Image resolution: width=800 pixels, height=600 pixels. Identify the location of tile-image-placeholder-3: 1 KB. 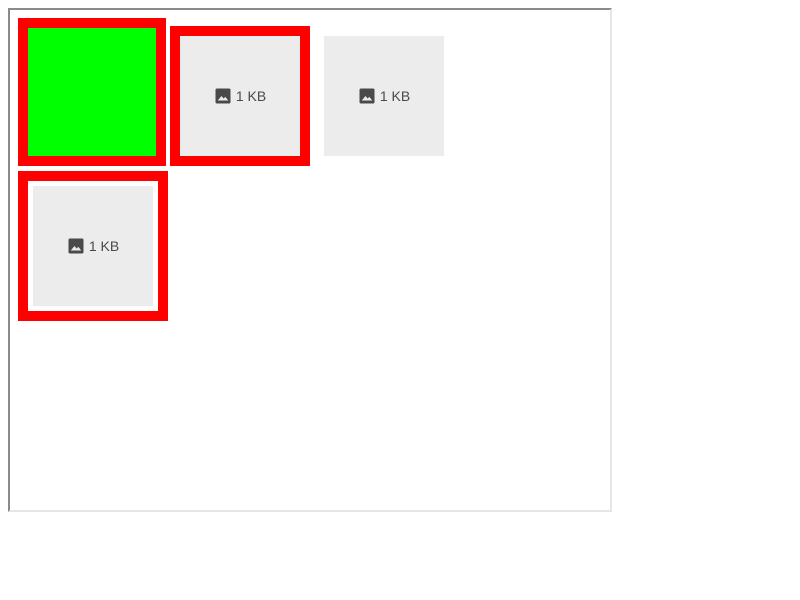
(93, 246).